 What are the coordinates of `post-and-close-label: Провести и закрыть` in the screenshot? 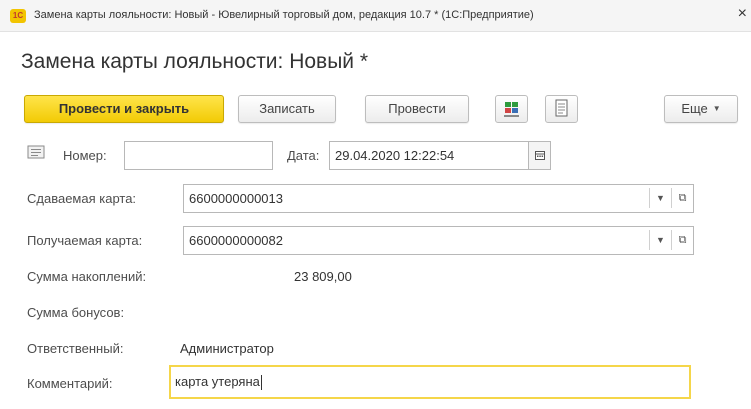 It's located at (124, 108).